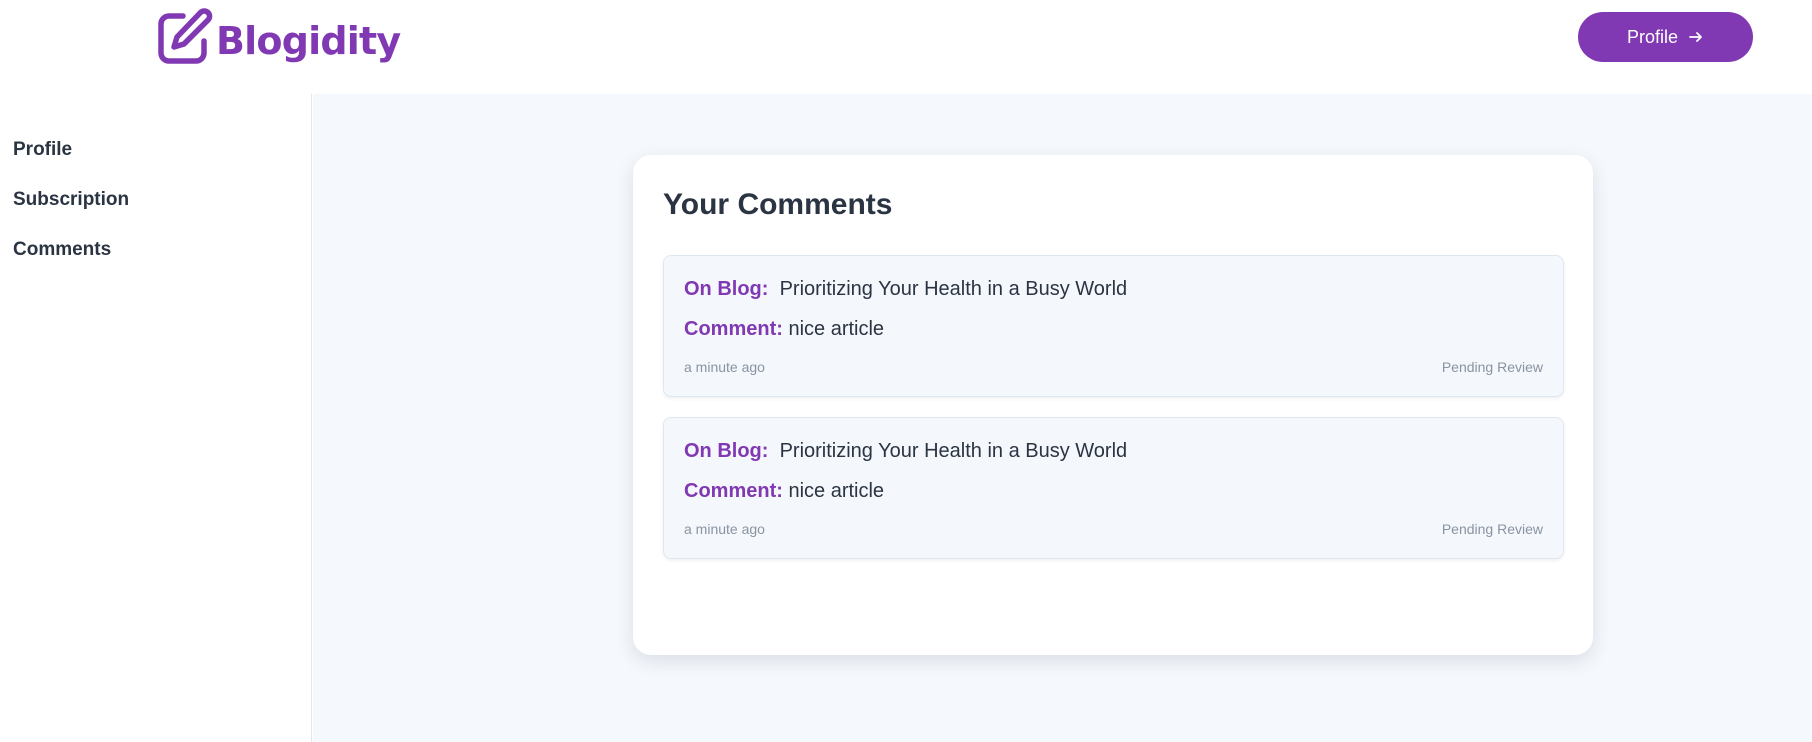 The image size is (1812, 742). Describe the element at coordinates (42, 150) in the screenshot. I see `sidebar-item-profile: Profile` at that location.